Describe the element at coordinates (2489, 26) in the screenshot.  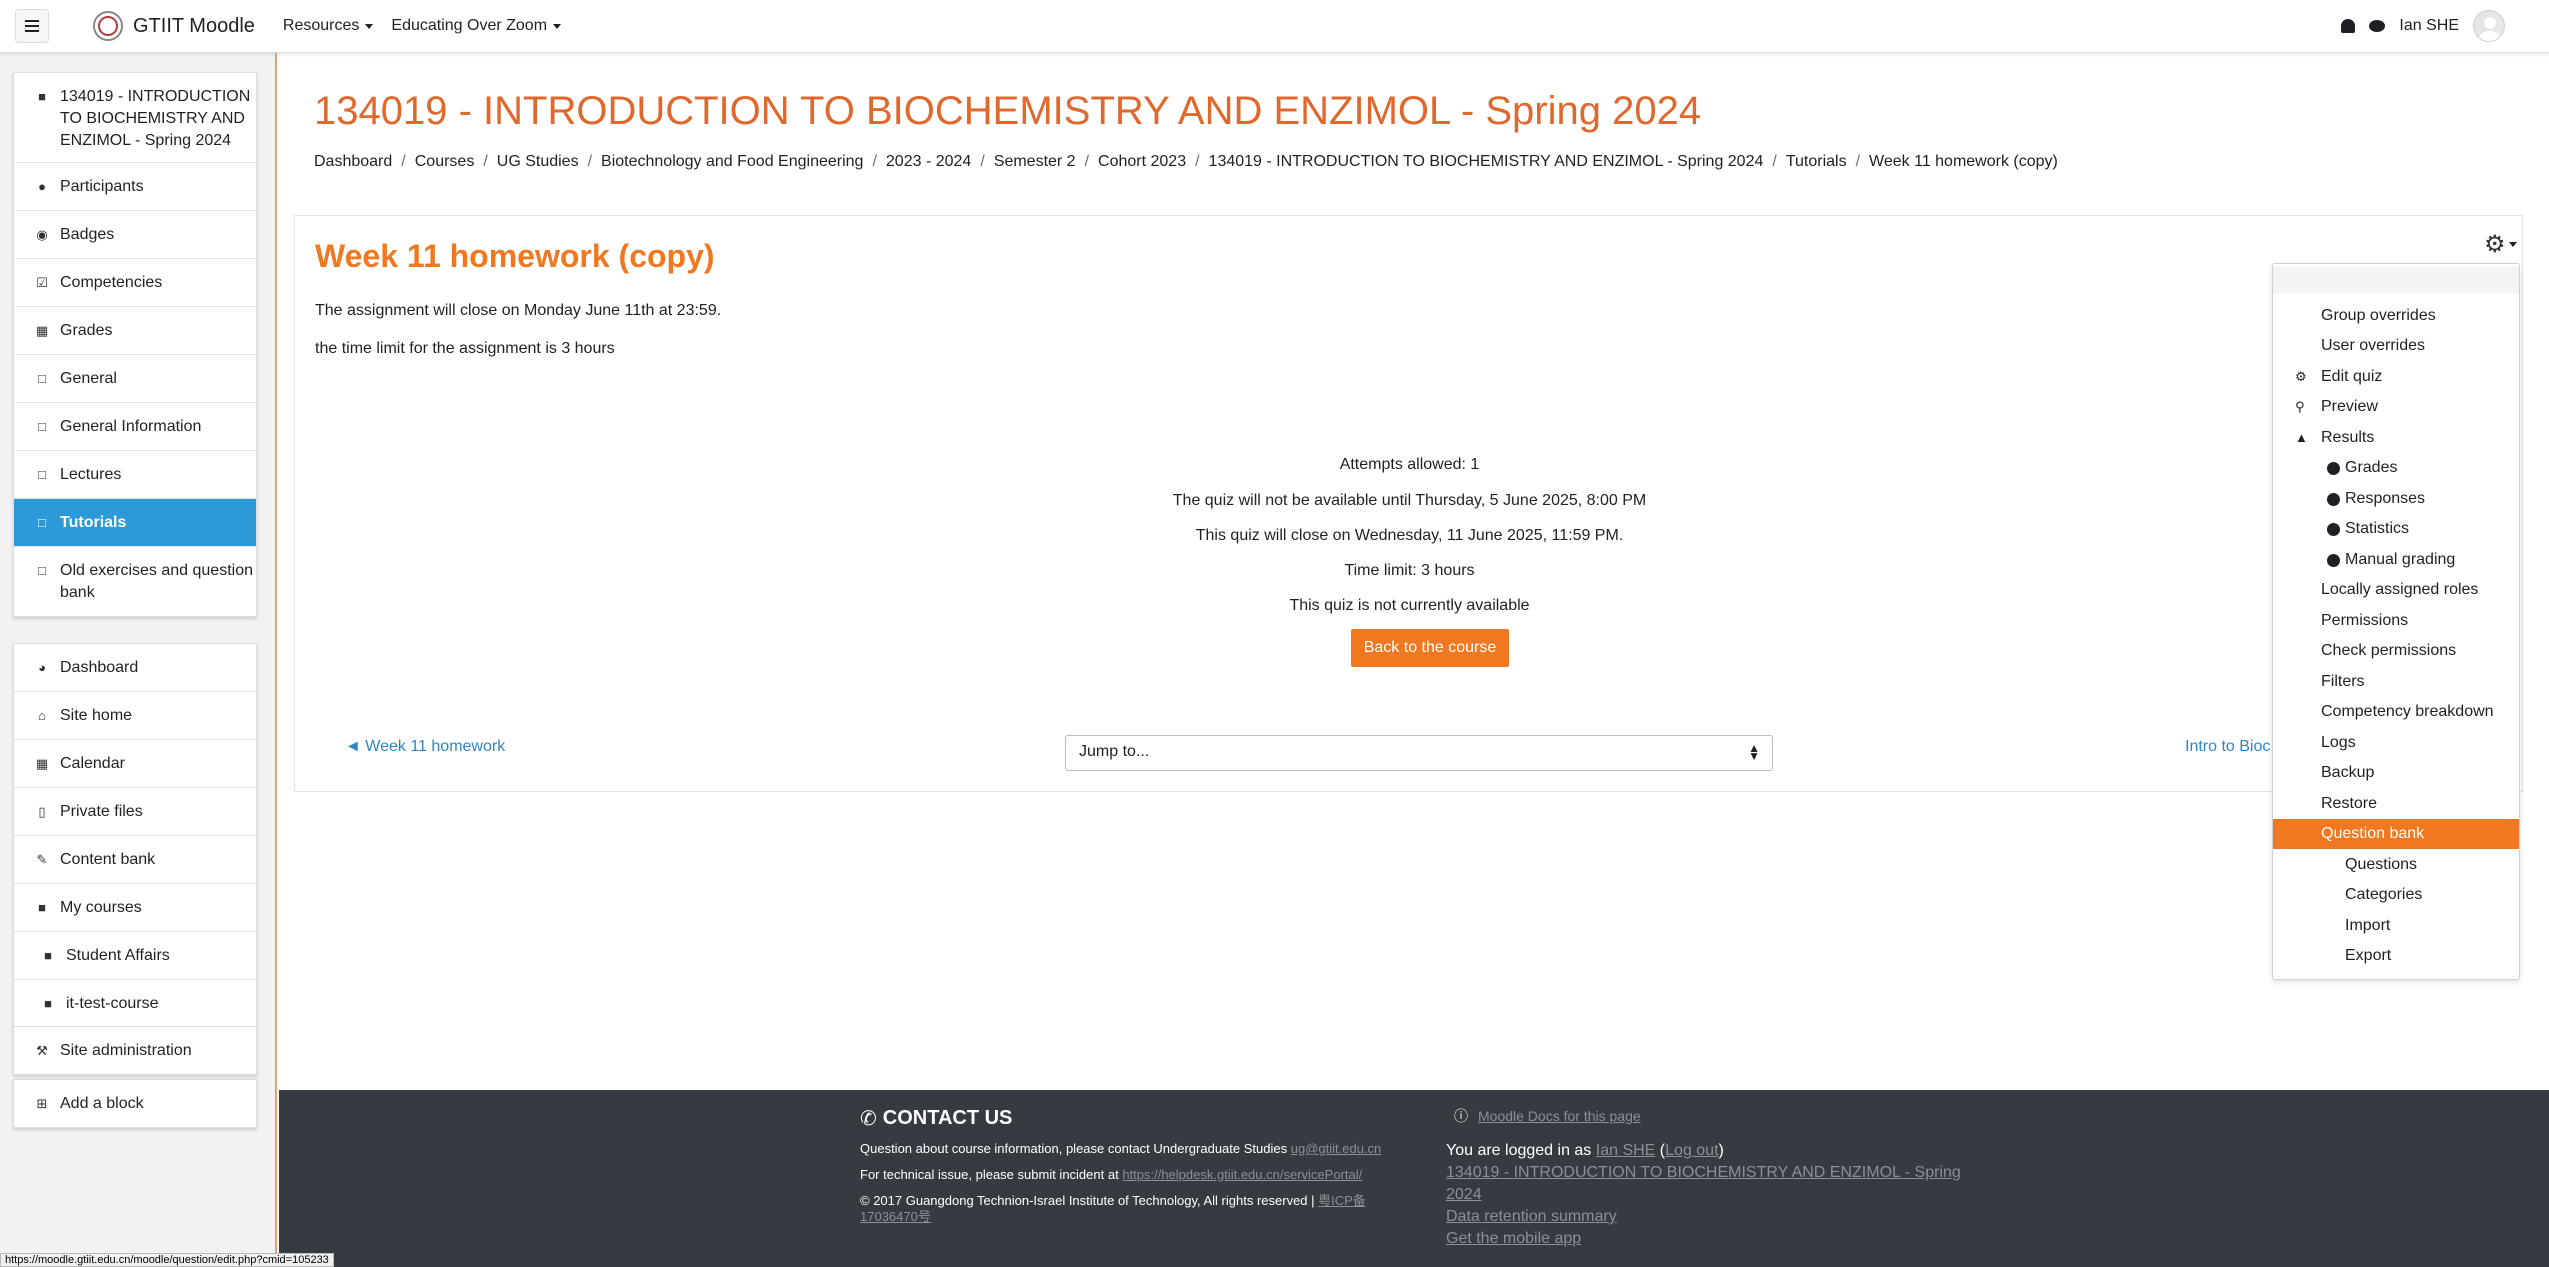
I see `avatar` at that location.